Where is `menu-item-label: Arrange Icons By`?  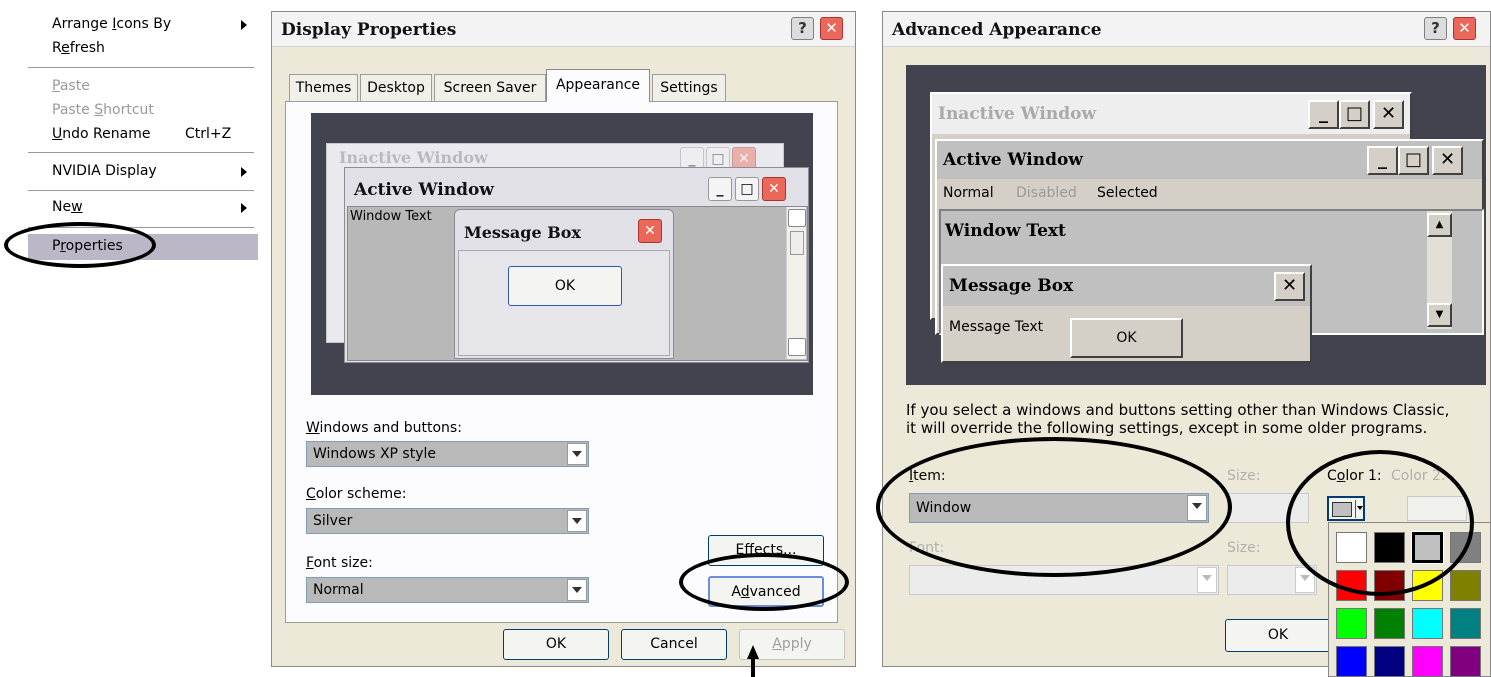 menu-item-label: Arrange Icons By is located at coordinates (112, 24).